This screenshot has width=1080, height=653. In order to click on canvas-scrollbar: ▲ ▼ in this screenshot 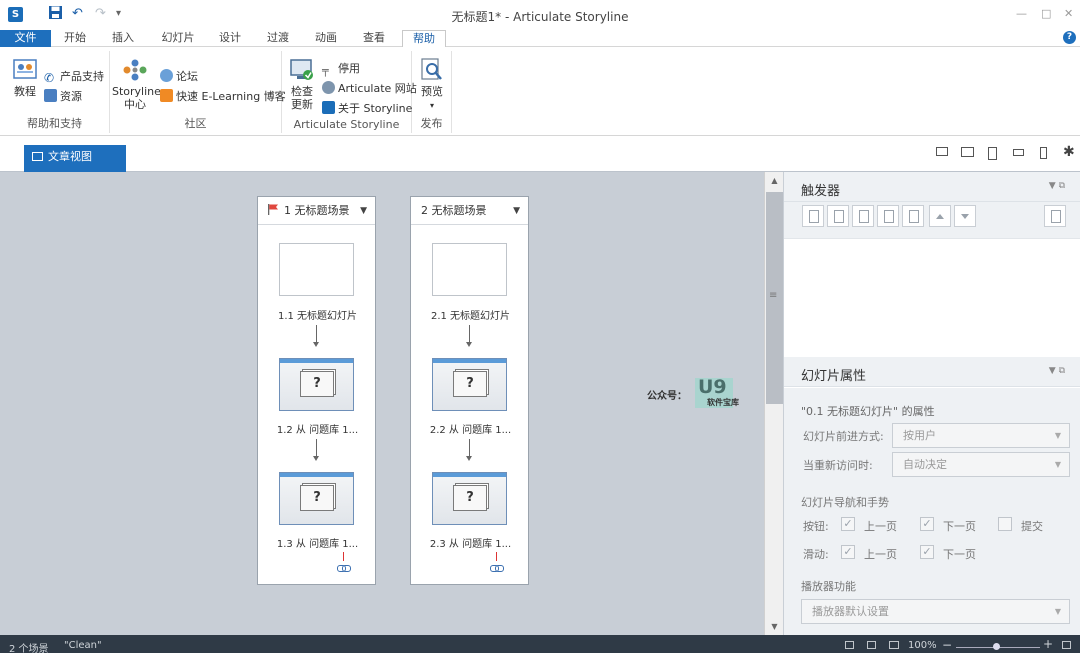, I will do `click(773, 403)`.